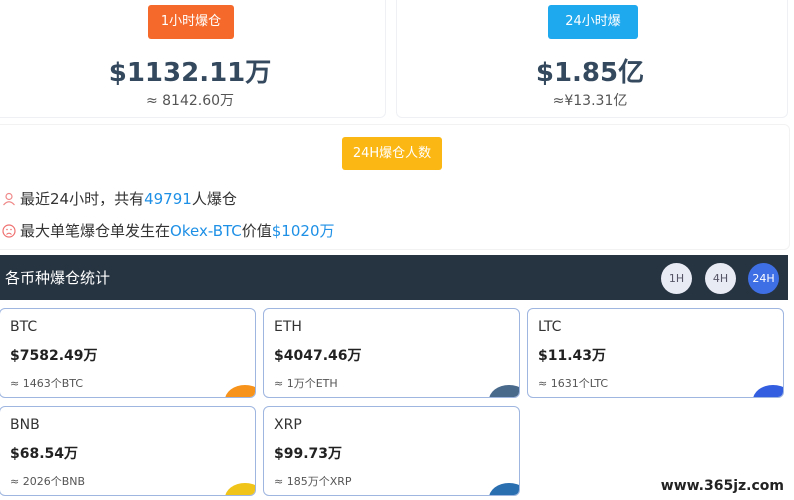 The image size is (794, 500). Describe the element at coordinates (306, 383) in the screenshot. I see `coin-liquidation-amount: ≈ 1万个ETH` at that location.